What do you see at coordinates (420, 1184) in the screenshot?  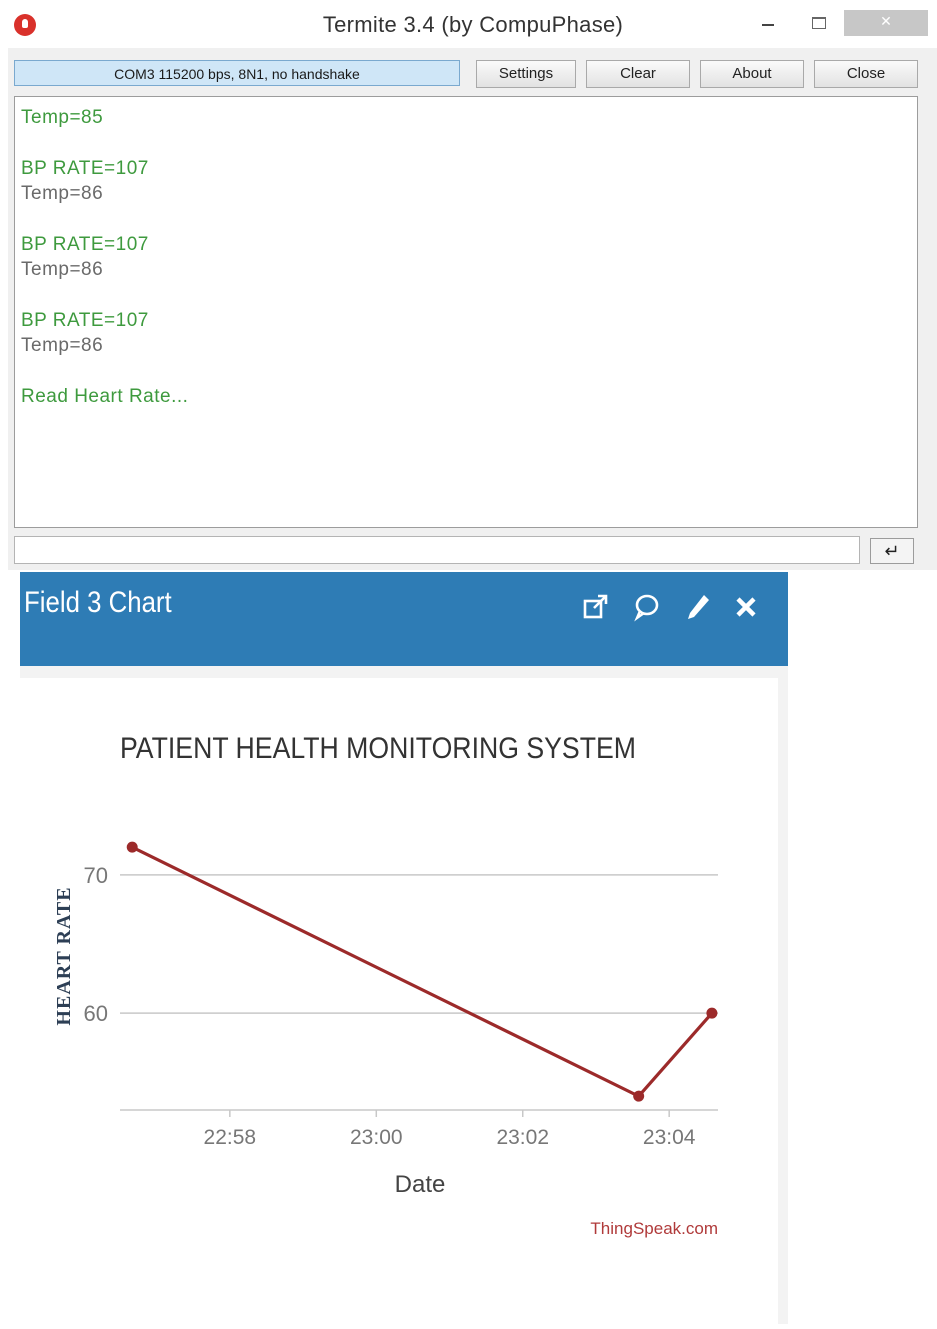 I see `x-axis-label: Date` at bounding box center [420, 1184].